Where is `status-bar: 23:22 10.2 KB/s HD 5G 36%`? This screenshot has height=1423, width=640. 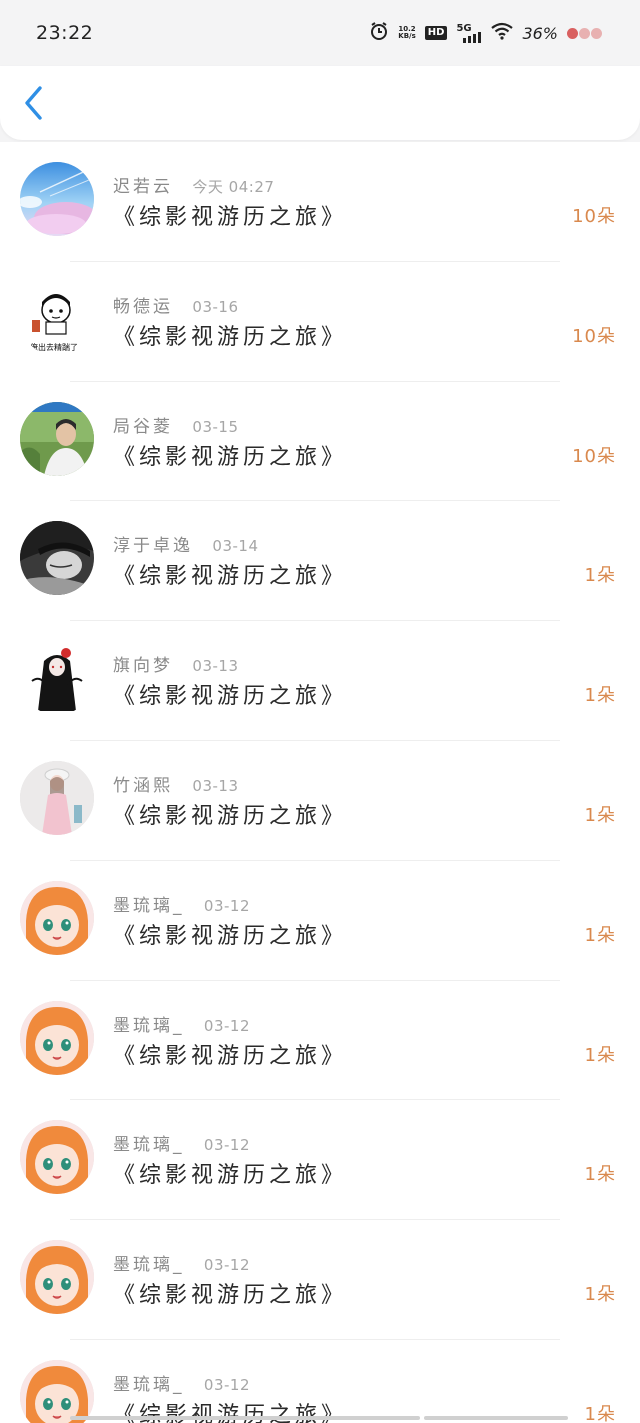 status-bar: 23:22 10.2 KB/s HD 5G 36% is located at coordinates (320, 33).